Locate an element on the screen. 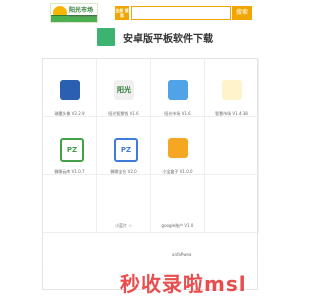  extra-text: anfaPwea is located at coordinates (182, 254).